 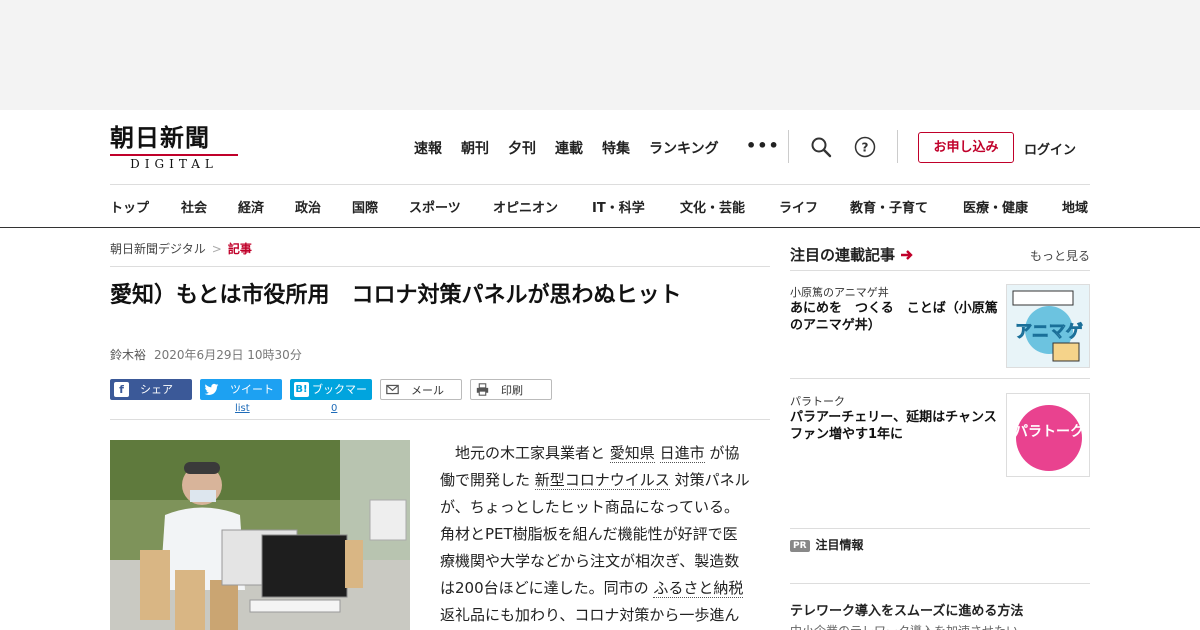 What do you see at coordinates (889, 206) in the screenshot?
I see `cat-education: 教育・子育て` at bounding box center [889, 206].